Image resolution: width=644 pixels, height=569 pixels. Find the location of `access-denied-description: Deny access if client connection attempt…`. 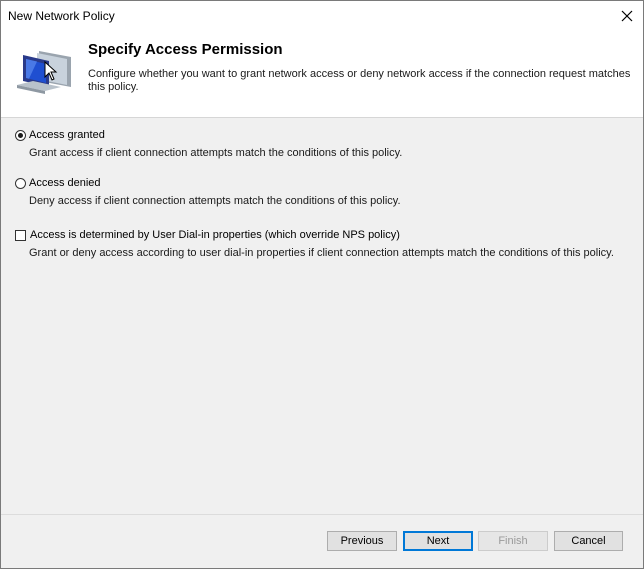

access-denied-description: Deny access if client connection attempt… is located at coordinates (215, 201).